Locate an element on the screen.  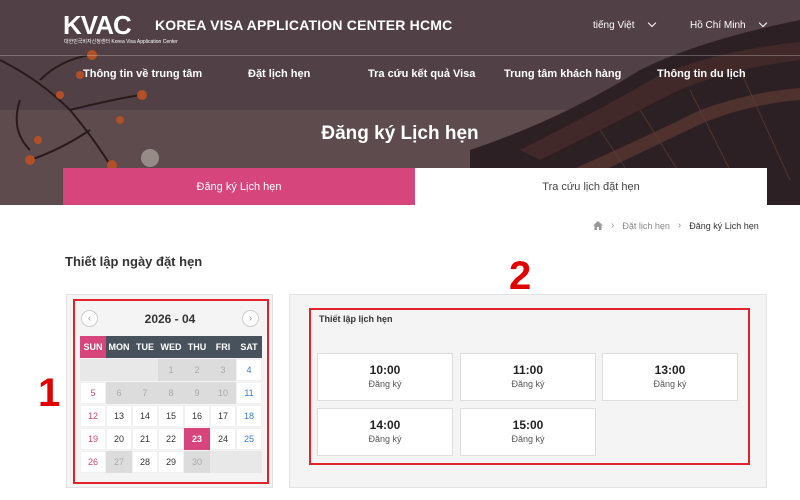
annotation-number-2: 2 is located at coordinates (520, 276).